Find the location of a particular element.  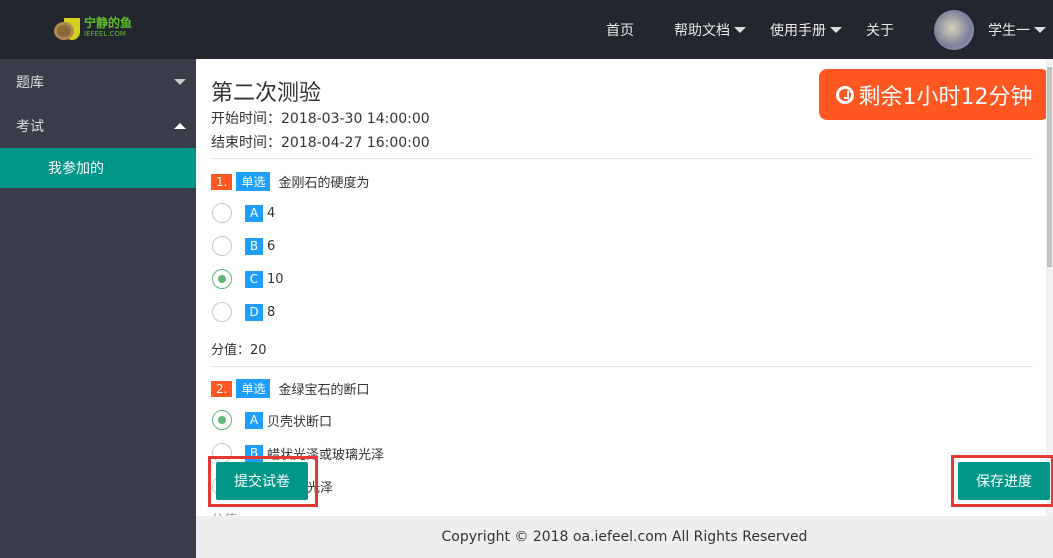

user-name: 学生一 is located at coordinates (1009, 30).